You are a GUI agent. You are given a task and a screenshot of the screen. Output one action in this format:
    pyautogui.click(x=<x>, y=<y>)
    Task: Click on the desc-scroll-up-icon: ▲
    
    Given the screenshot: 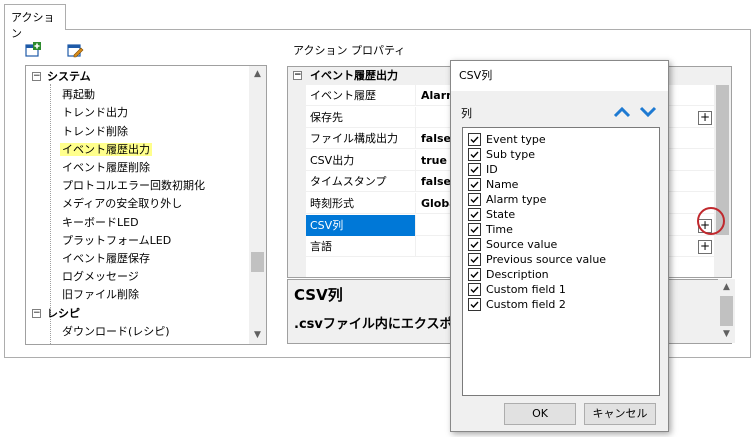 What is the action you would take?
    pyautogui.click(x=726, y=287)
    